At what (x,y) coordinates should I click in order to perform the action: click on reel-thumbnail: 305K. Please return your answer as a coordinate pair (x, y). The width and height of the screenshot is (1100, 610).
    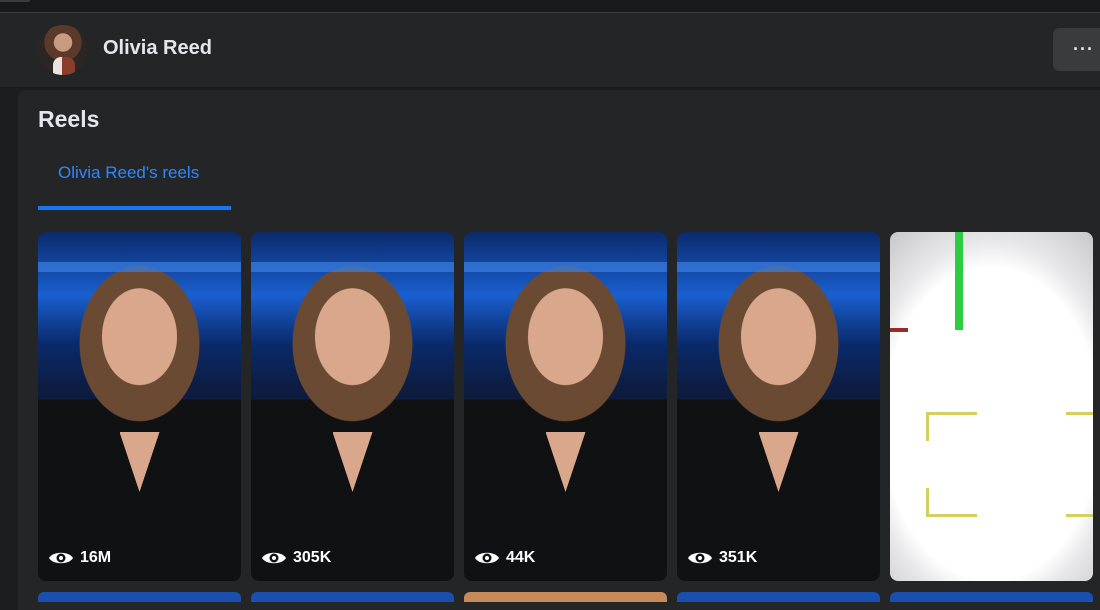
    Looking at the image, I should click on (352, 406).